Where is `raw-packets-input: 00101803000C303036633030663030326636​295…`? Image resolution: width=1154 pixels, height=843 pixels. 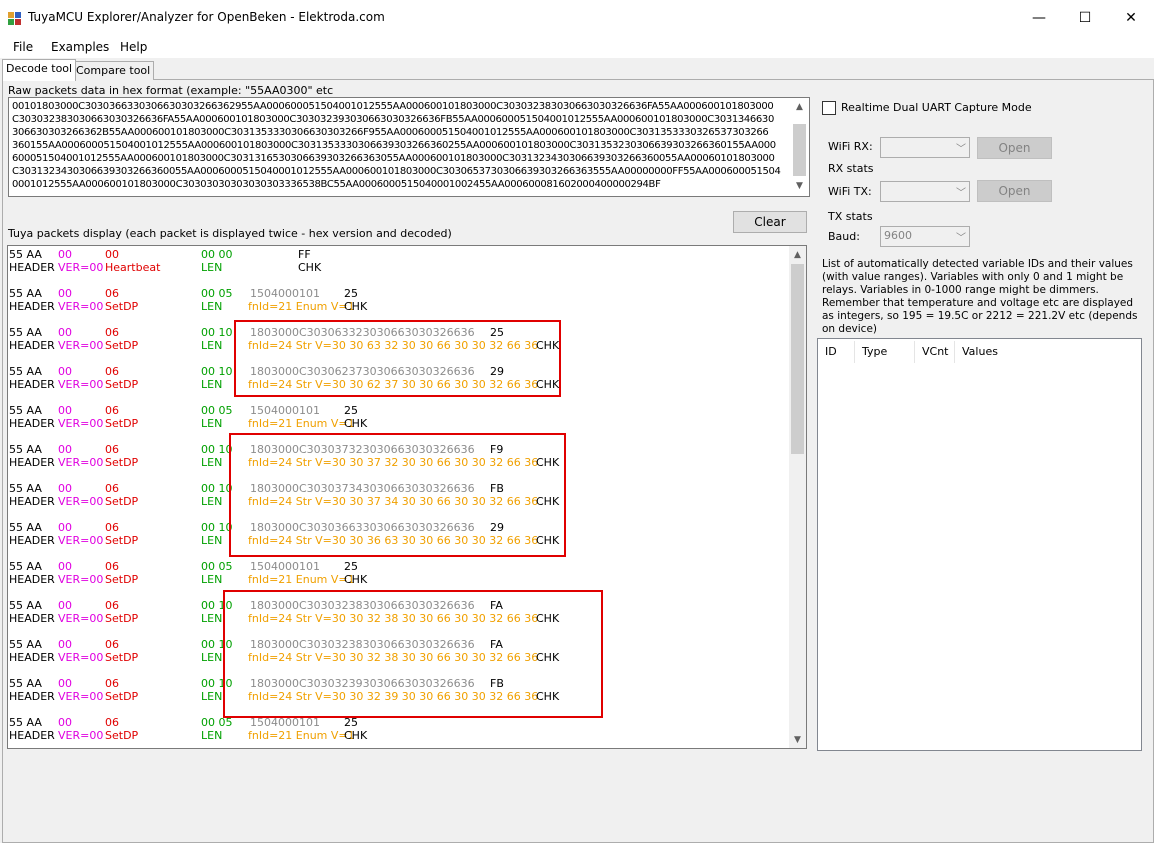 raw-packets-input: 00101803000C303036633030663030326636​295… is located at coordinates (409, 147).